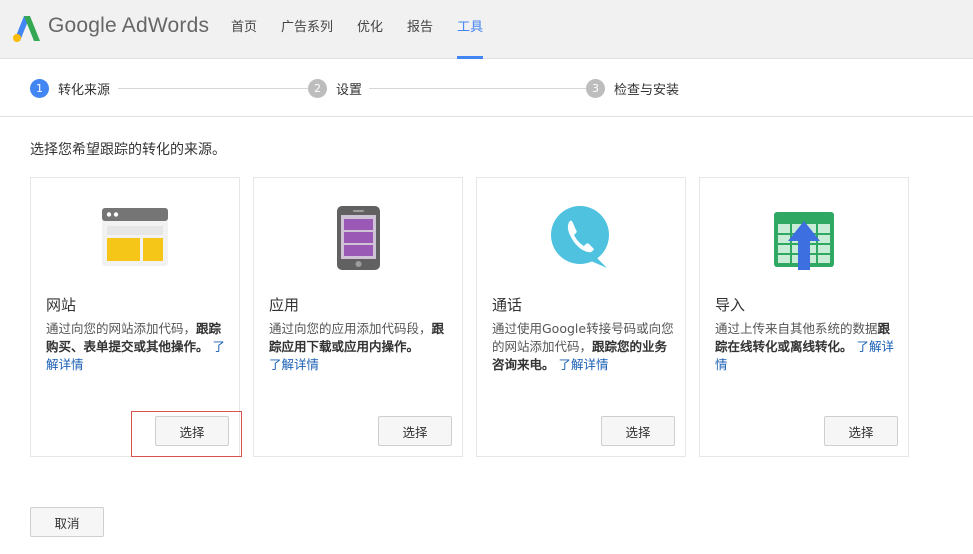 The height and width of the screenshot is (554, 973). What do you see at coordinates (804, 317) in the screenshot?
I see `source-card-import: 导入 通过上传来自其他系统的数据跟踪在线转化或离线转化。 了解详情 选择` at bounding box center [804, 317].